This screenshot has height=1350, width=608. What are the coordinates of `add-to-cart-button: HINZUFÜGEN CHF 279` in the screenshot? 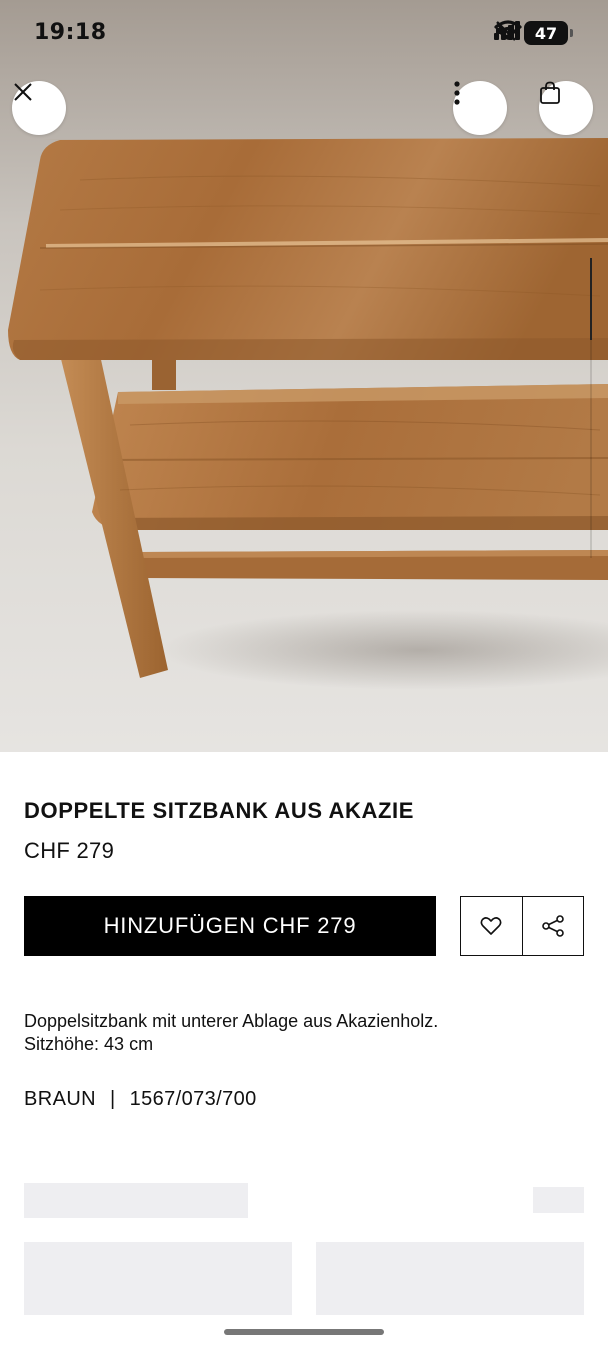 It's located at (230, 926).